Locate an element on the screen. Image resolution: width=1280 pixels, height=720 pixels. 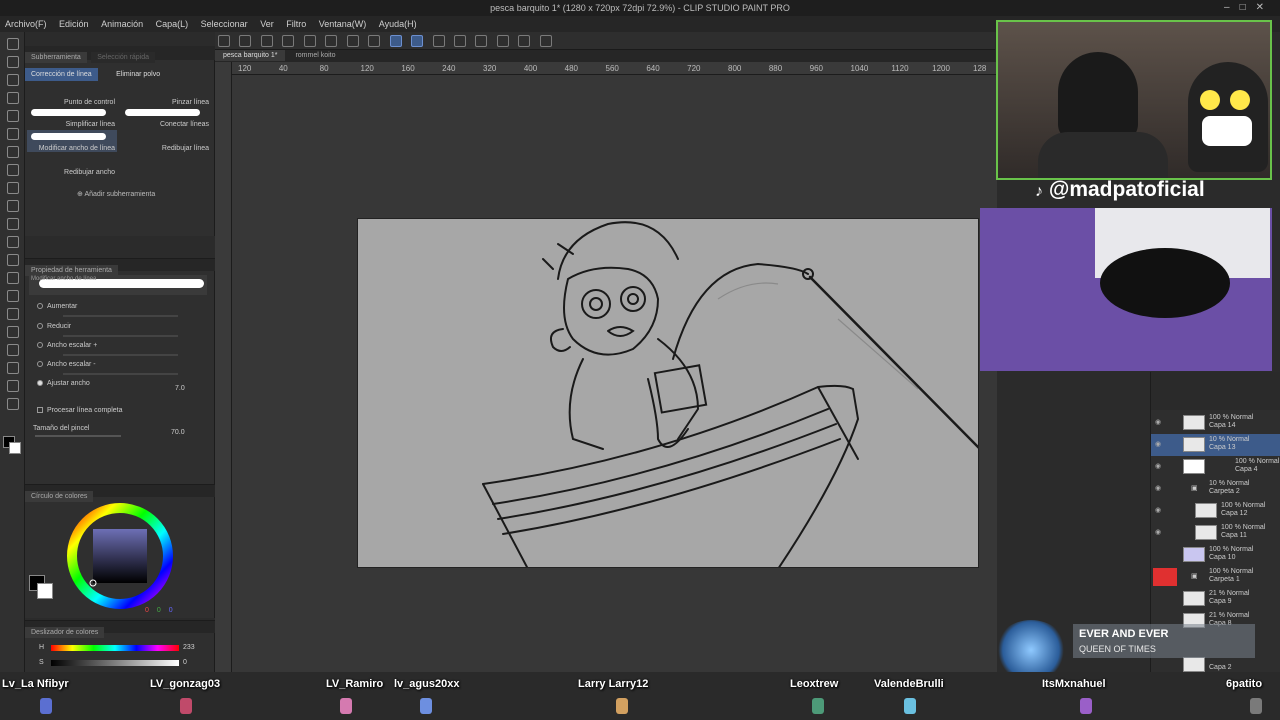
fit-icon is located at coordinates (502, 41).